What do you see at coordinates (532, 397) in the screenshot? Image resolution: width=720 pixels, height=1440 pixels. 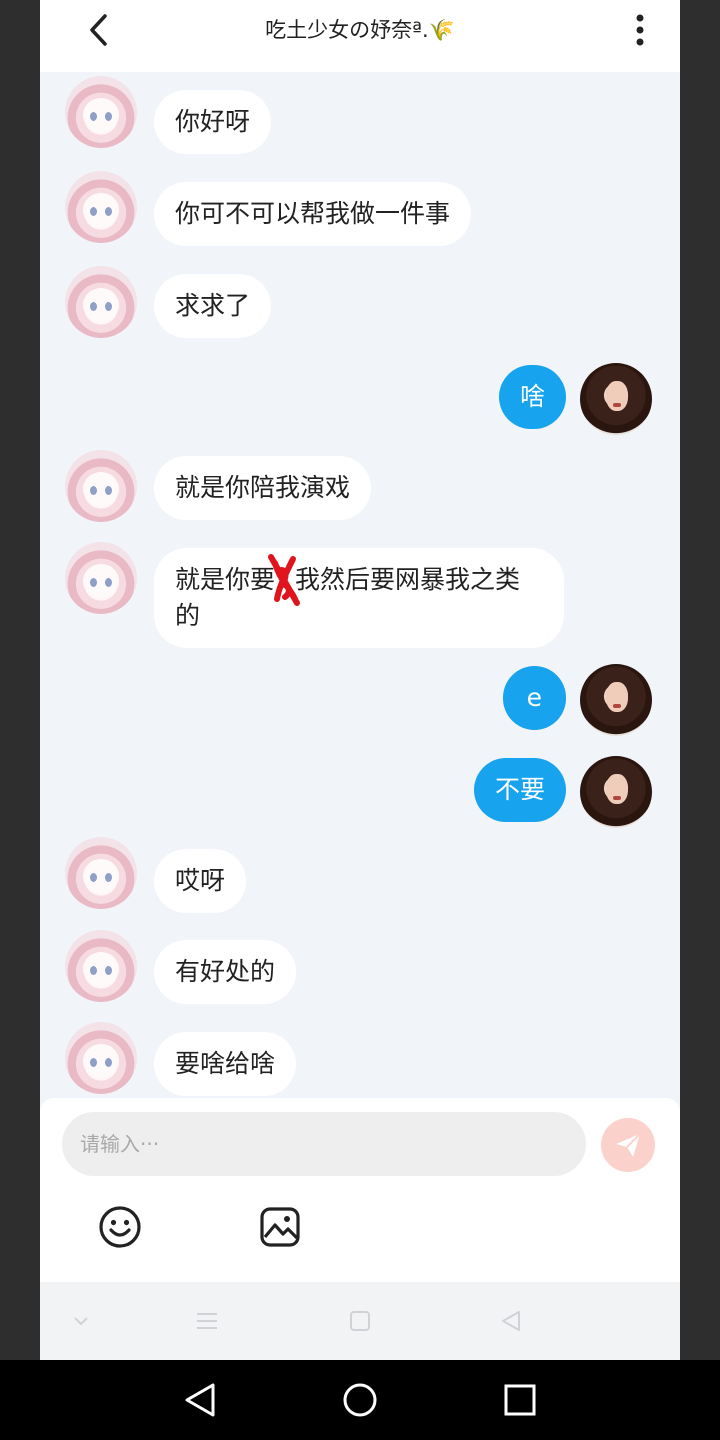 I see `message-bubble-sent: 啥` at bounding box center [532, 397].